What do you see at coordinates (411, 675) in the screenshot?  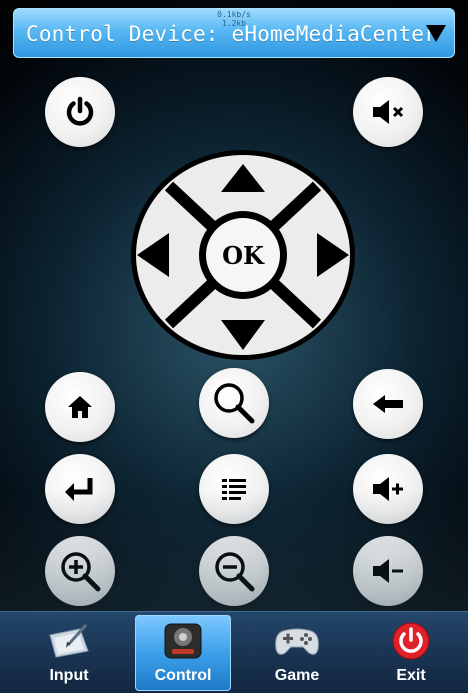 I see `tab-exit-label: Exit` at bounding box center [411, 675].